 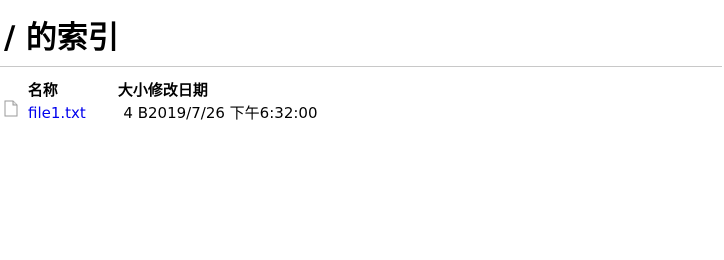 What do you see at coordinates (258, 90) in the screenshot?
I see `modified-column-header: 修改日期` at bounding box center [258, 90].